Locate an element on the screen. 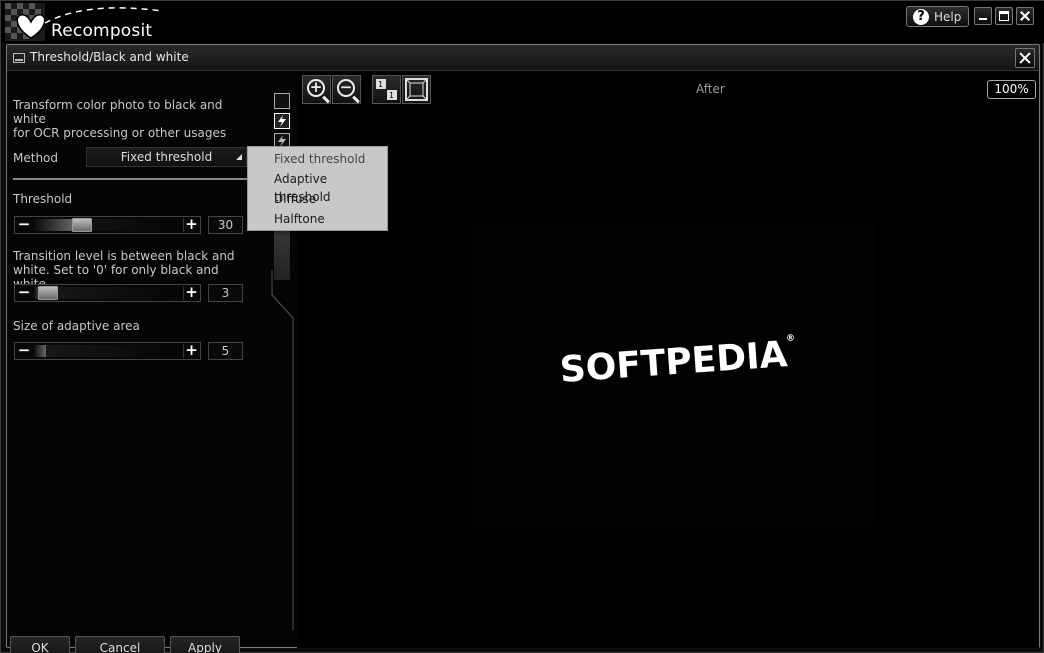  fit-window-icon is located at coordinates (416, 89).